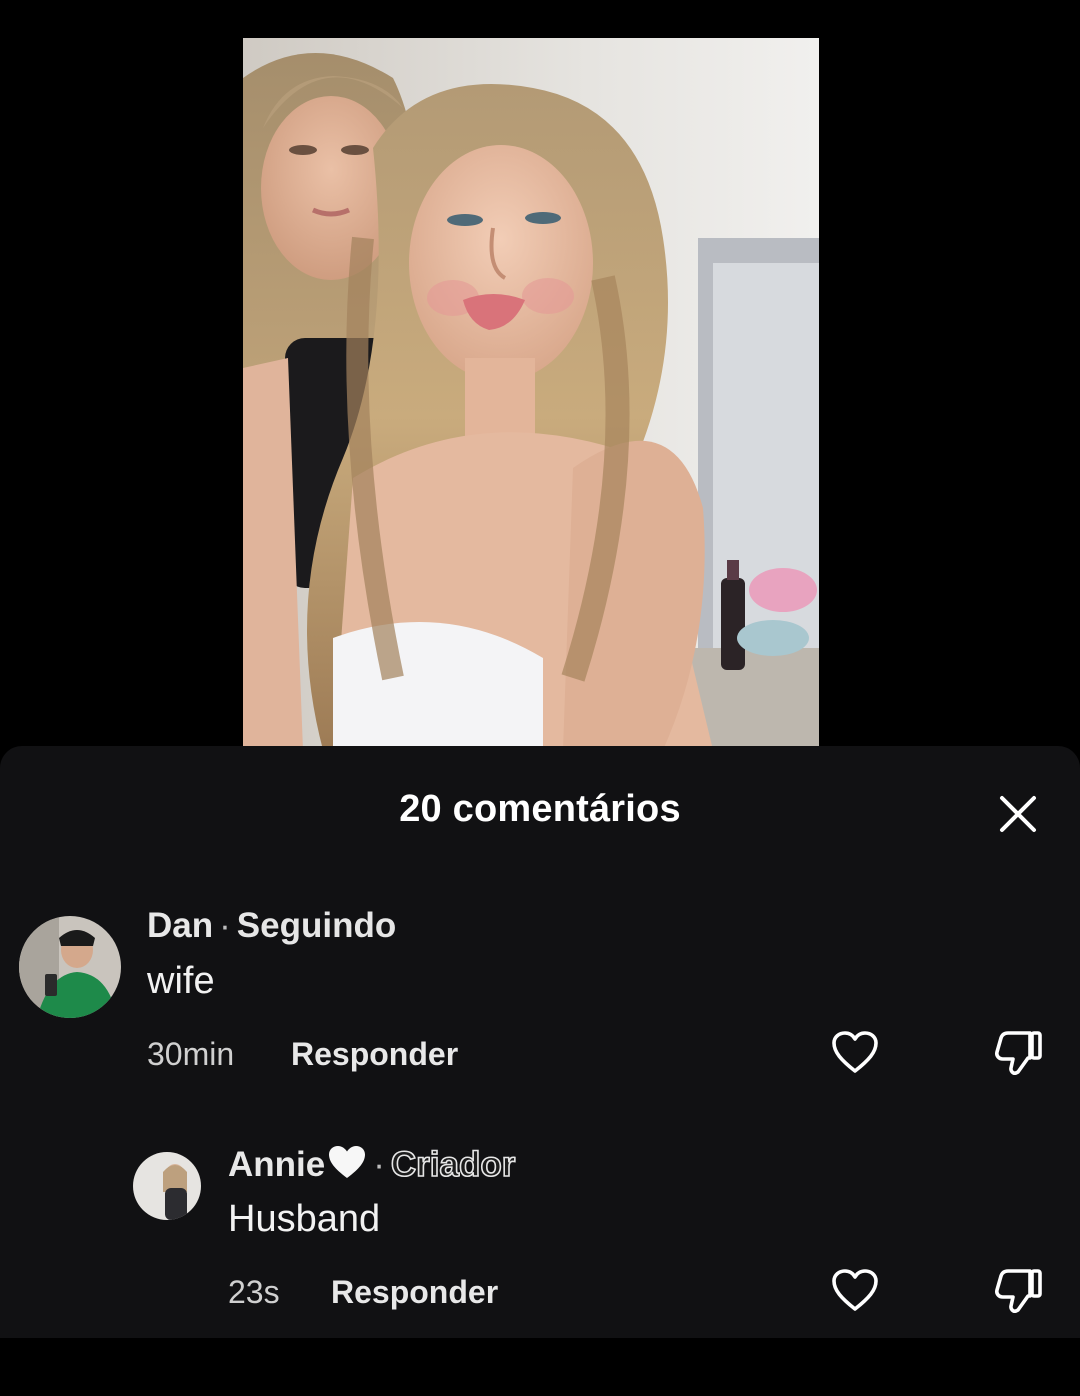 Image resolution: width=1080 pixels, height=1396 pixels. What do you see at coordinates (453, 1164) in the screenshot?
I see `creator-tag: Criador` at bounding box center [453, 1164].